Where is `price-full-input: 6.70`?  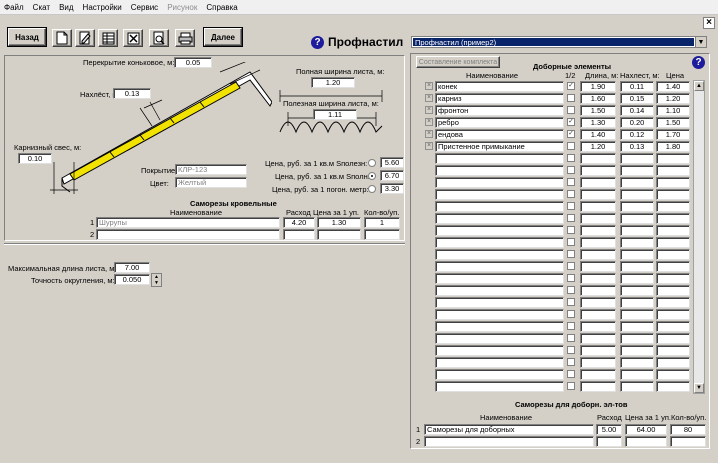
price-full-input: 6.70 is located at coordinates (392, 175).